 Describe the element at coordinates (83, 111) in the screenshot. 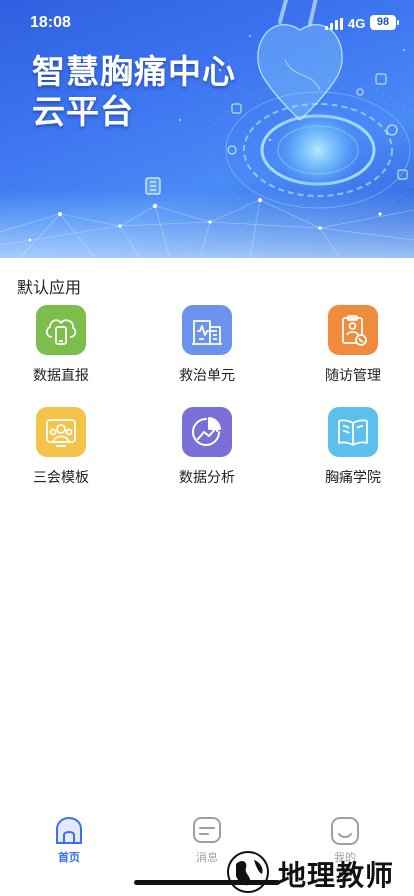

I see `hero-title-line2: 云平台` at that location.